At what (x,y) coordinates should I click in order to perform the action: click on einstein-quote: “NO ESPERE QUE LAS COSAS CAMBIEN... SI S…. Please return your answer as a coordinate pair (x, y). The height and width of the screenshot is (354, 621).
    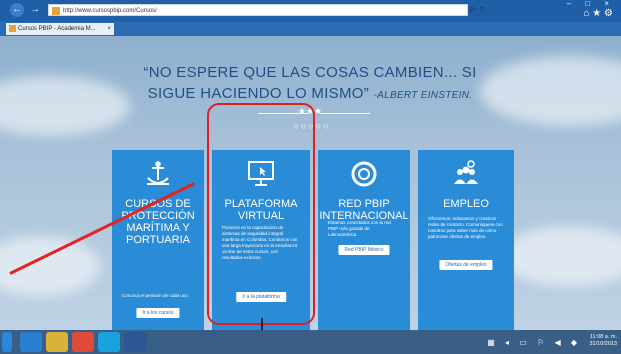
    Looking at the image, I should click on (310, 84).